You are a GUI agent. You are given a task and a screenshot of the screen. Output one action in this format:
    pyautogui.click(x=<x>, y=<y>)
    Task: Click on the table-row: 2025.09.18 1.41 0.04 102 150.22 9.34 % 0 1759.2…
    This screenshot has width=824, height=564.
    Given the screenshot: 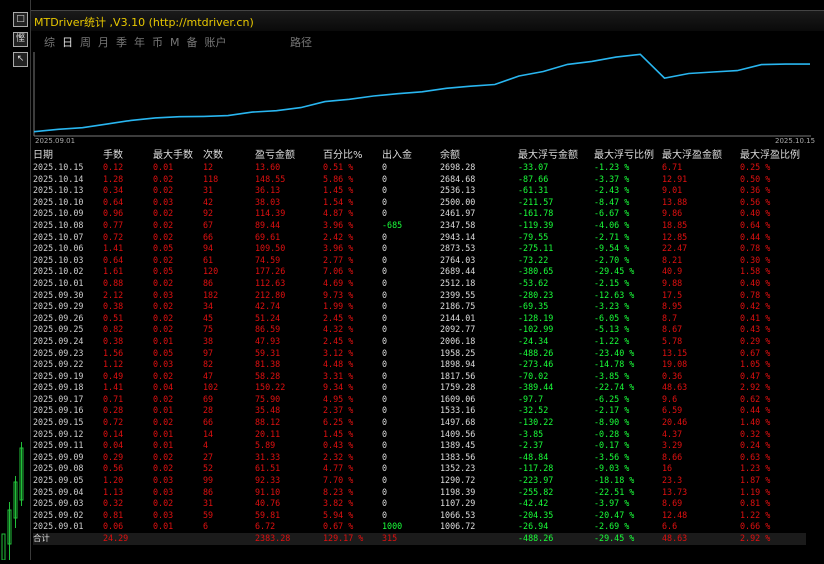 What is the action you would take?
    pyautogui.click(x=419, y=388)
    